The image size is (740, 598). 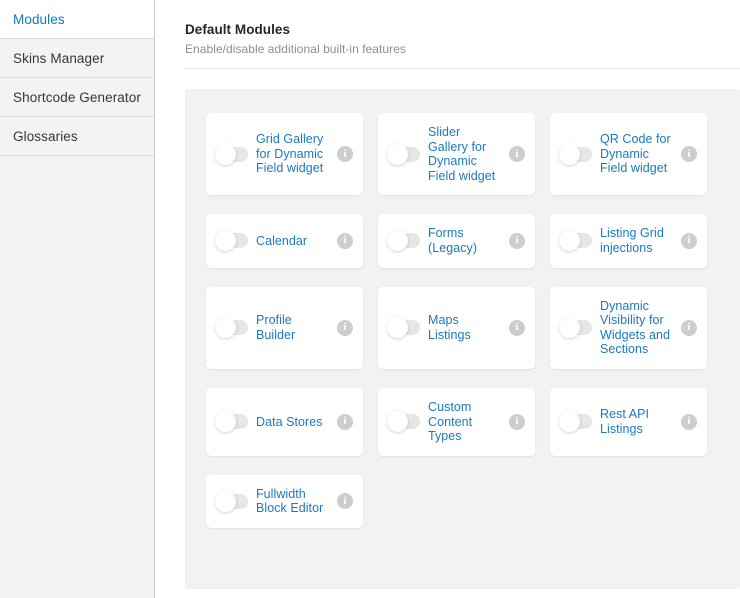 I want to click on module-card-maps-listings: Maps Listings i, so click(x=456, y=327).